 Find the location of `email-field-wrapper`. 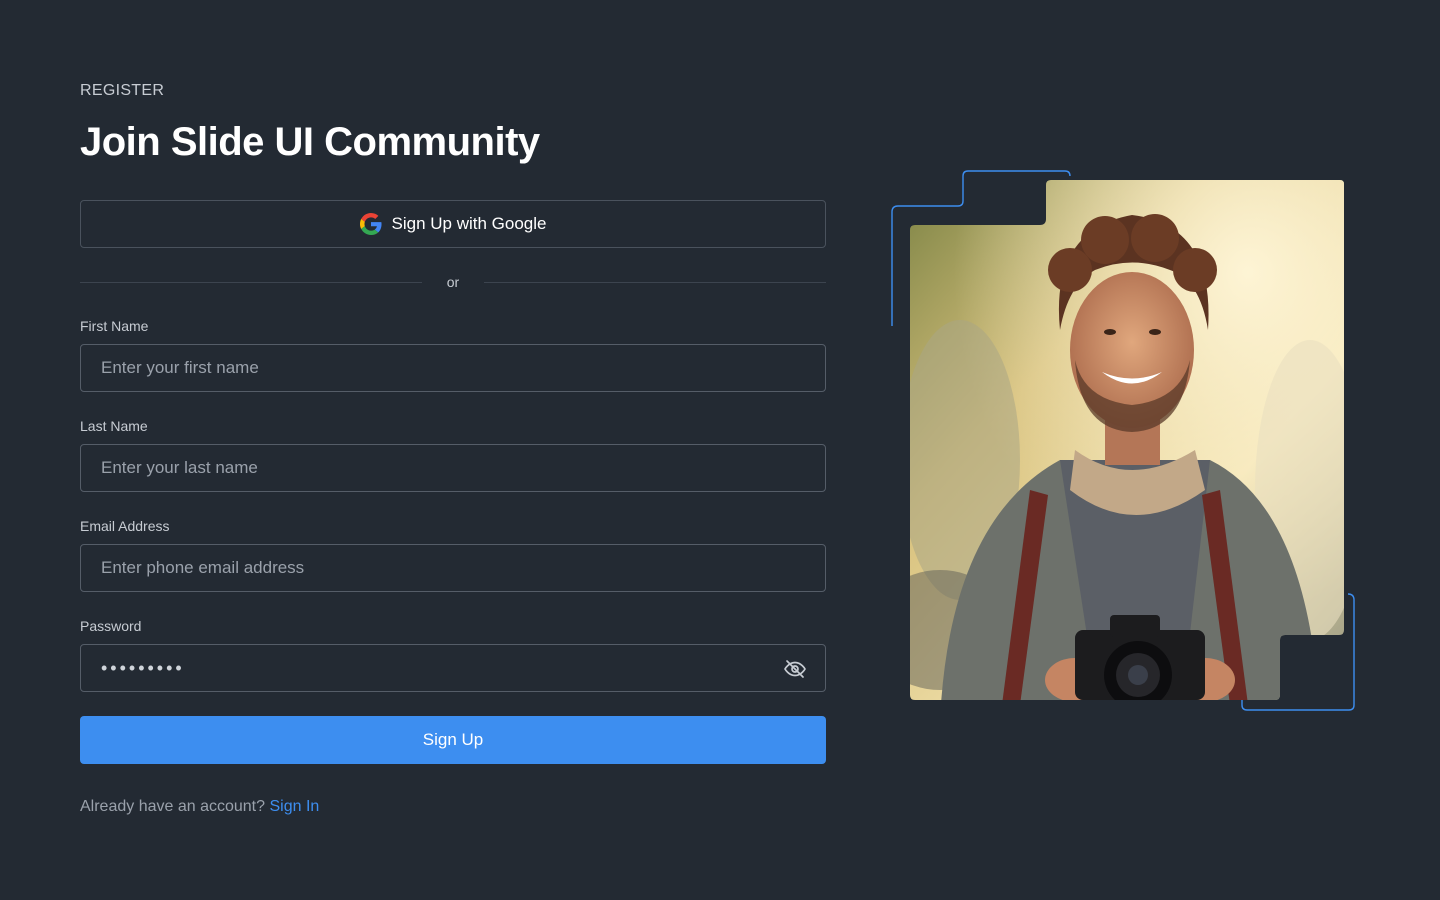

email-field-wrapper is located at coordinates (453, 568).